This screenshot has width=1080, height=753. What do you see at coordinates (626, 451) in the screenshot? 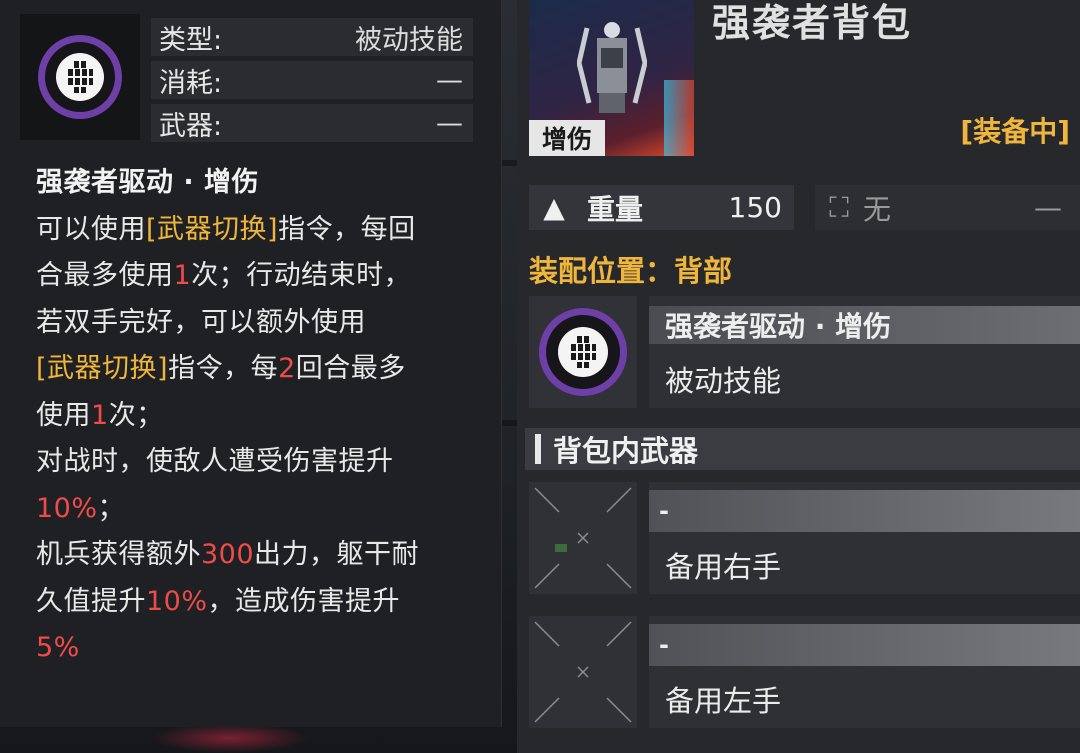
I see `weapons-section-title: 背包内武器` at bounding box center [626, 451].